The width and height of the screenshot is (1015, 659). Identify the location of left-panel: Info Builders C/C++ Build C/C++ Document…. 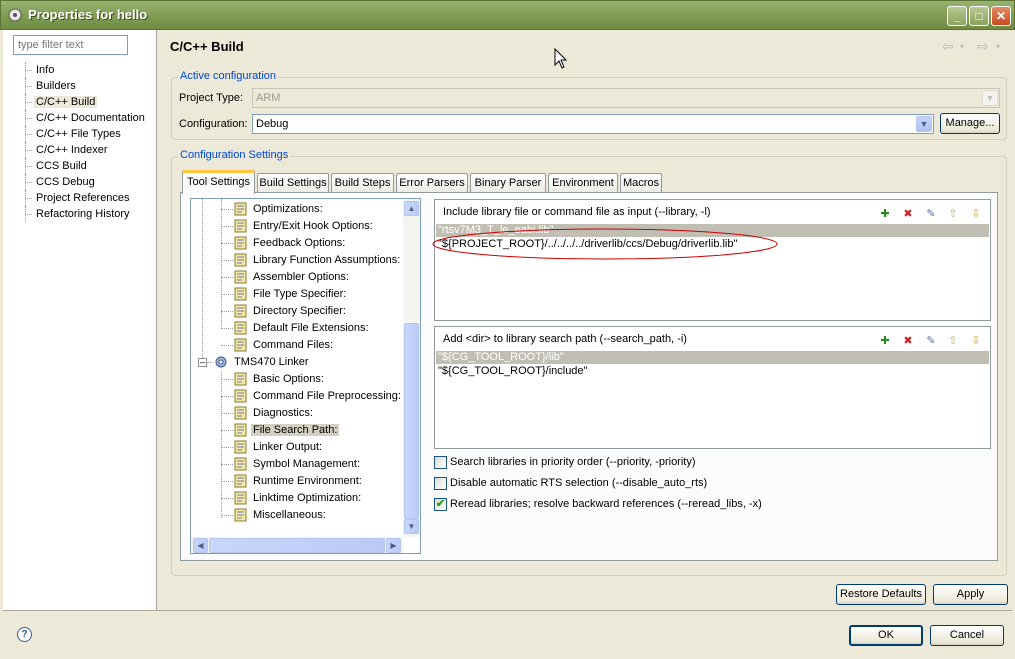
(80, 320).